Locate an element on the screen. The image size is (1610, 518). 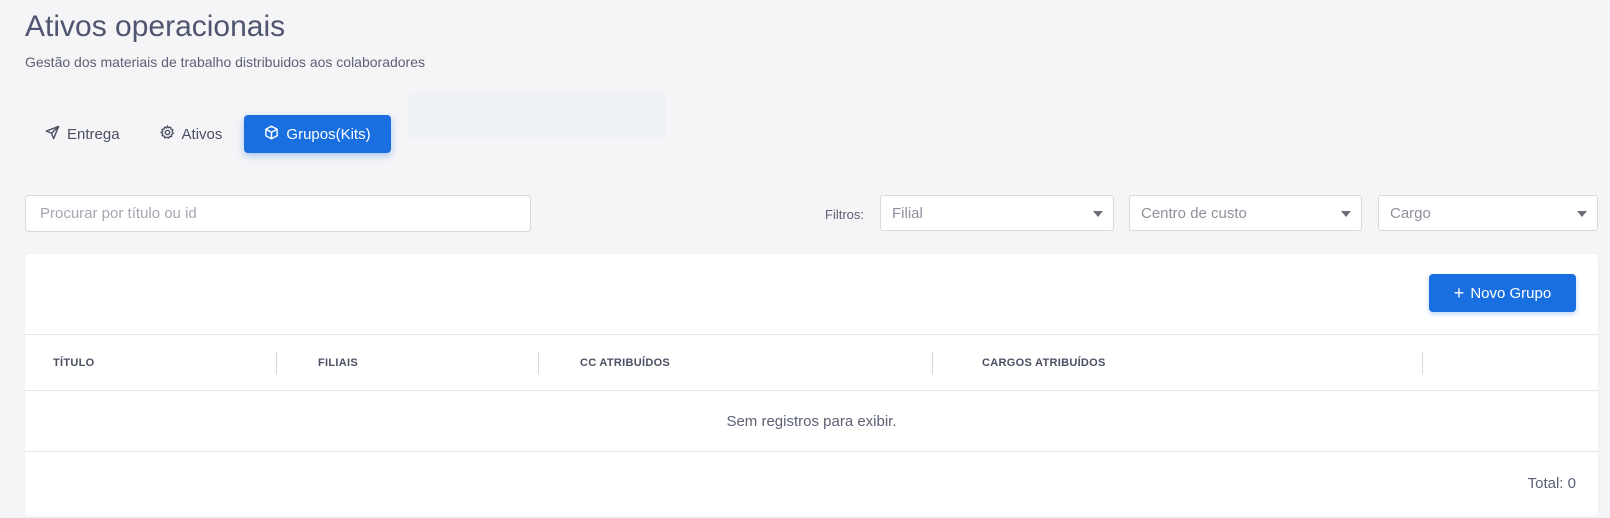
total-count: Total: 0 is located at coordinates (1551, 483).